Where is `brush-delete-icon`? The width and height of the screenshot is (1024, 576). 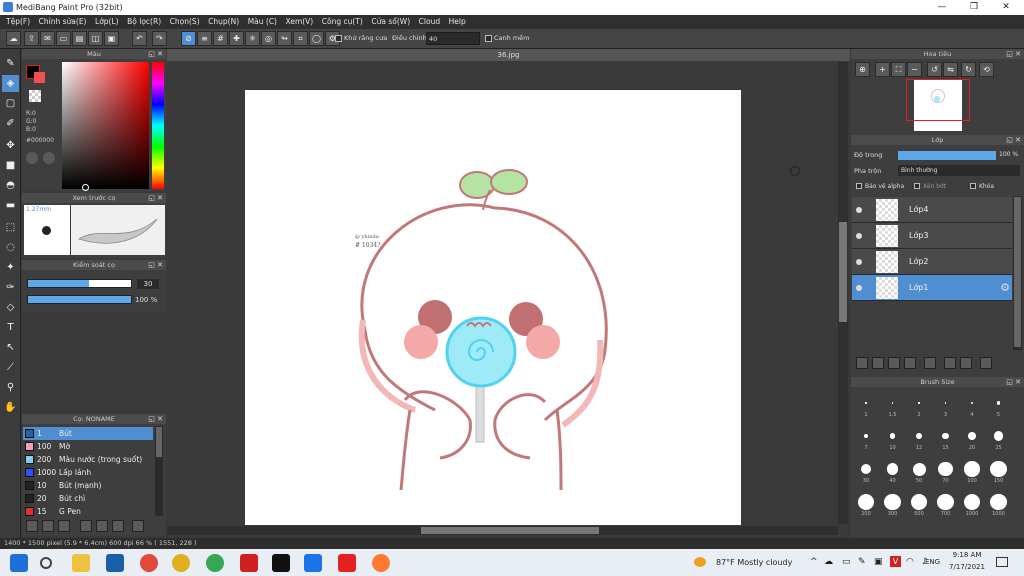 brush-delete-icon is located at coordinates (138, 526).